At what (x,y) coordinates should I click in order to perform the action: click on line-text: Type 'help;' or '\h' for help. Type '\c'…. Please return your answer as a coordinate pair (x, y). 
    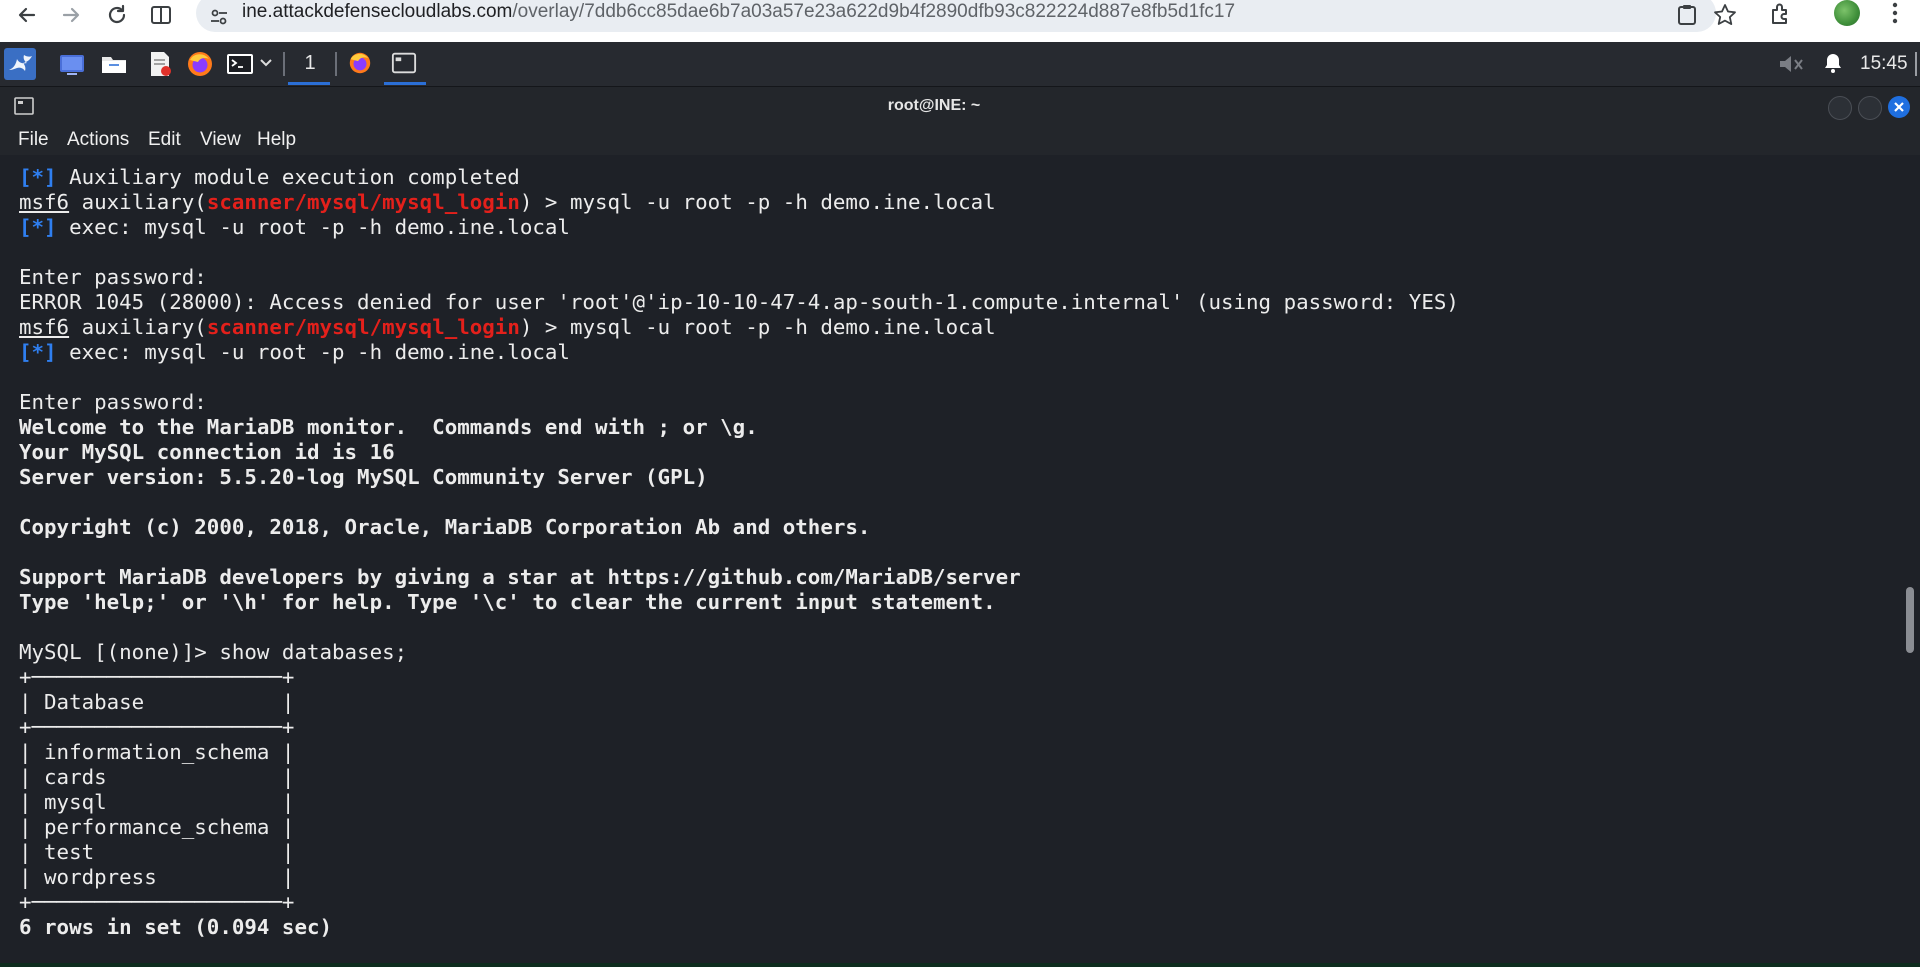
    Looking at the image, I should click on (507, 602).